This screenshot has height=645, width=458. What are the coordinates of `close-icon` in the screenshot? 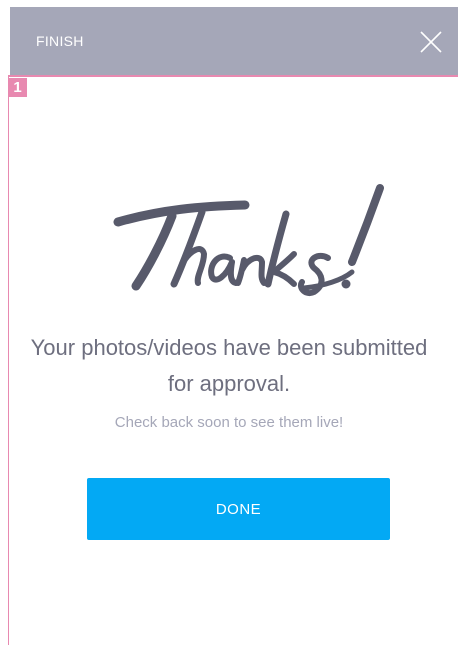 It's located at (431, 42).